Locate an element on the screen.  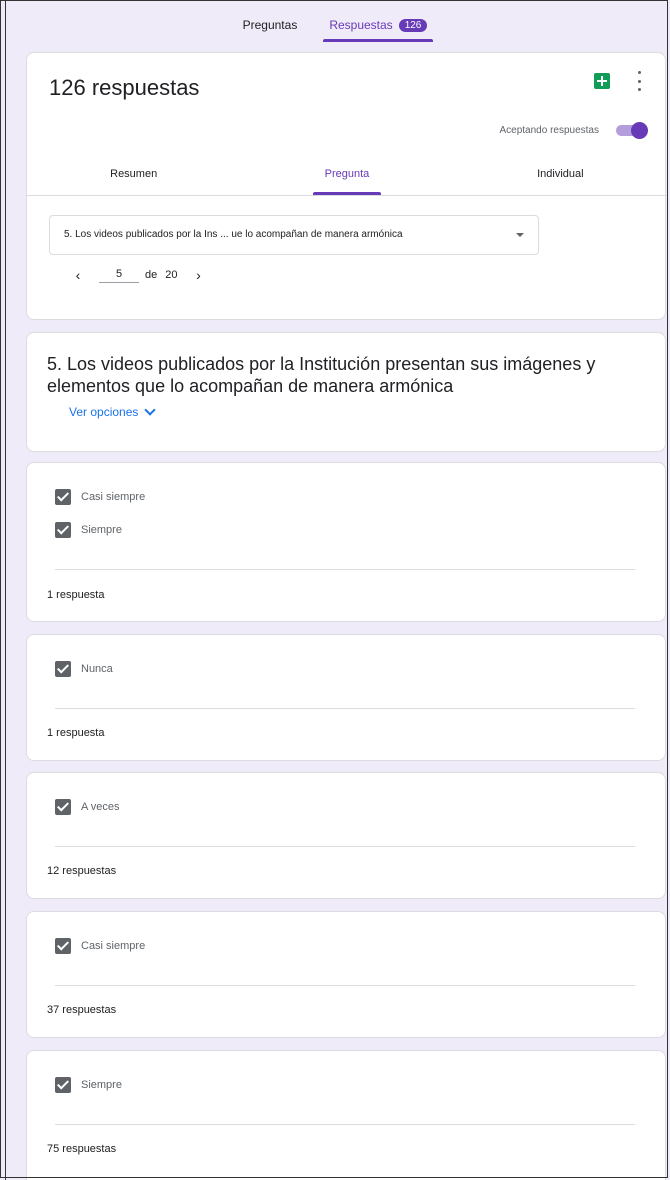
answer-card: Casi siempre 37 respuestas is located at coordinates (346, 974).